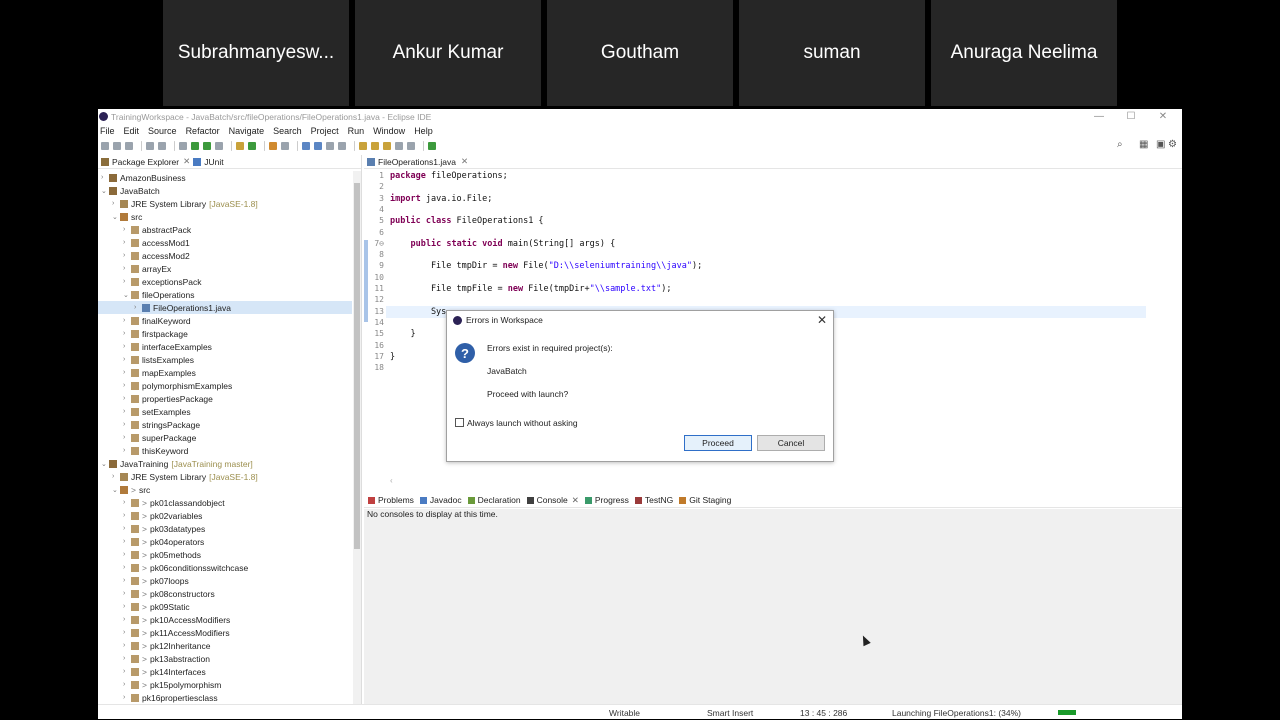 Image resolution: width=1280 pixels, height=720 pixels. What do you see at coordinates (225, 216) in the screenshot?
I see `tree-item: ⌄ src` at bounding box center [225, 216].